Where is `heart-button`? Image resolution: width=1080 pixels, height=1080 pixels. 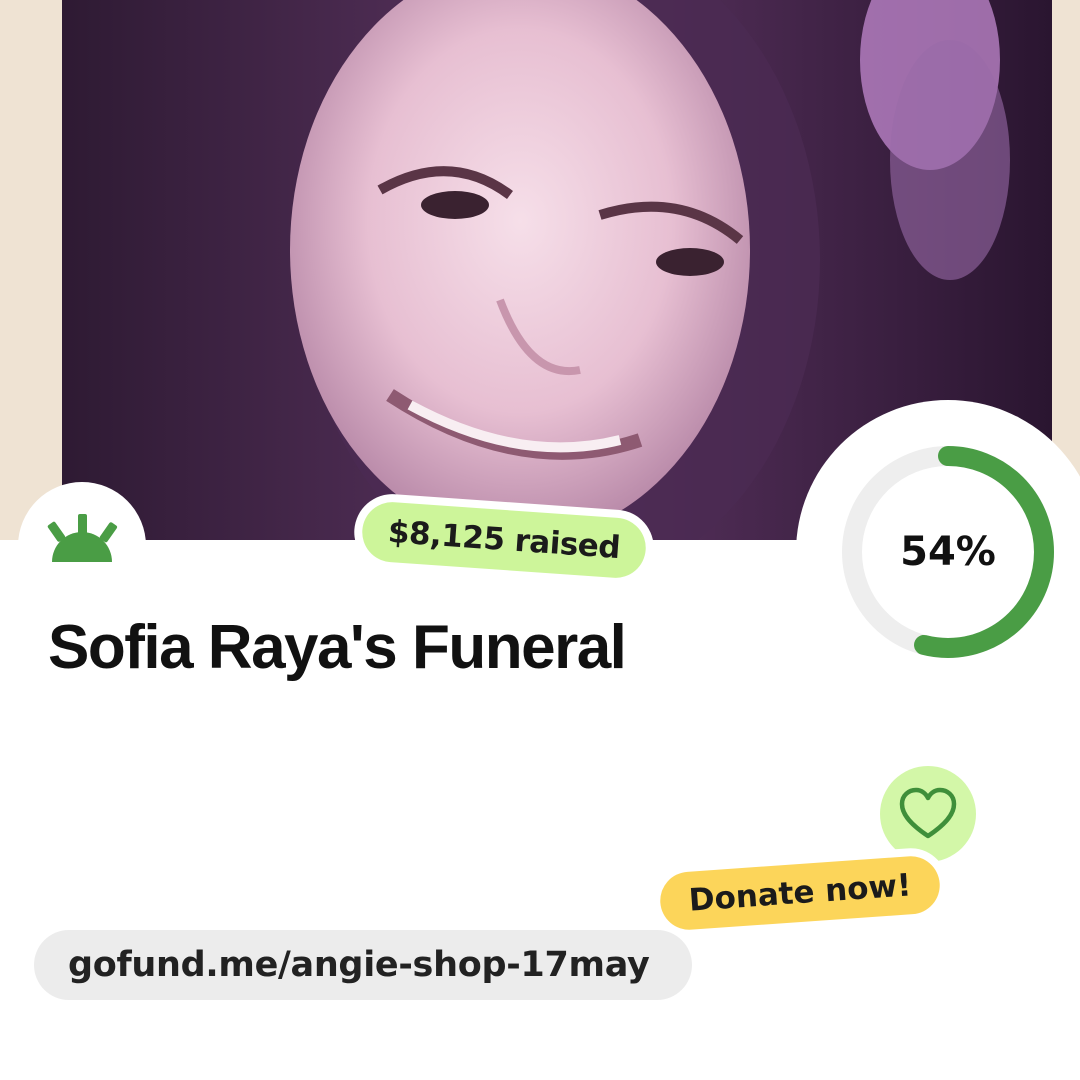
heart-button is located at coordinates (928, 814).